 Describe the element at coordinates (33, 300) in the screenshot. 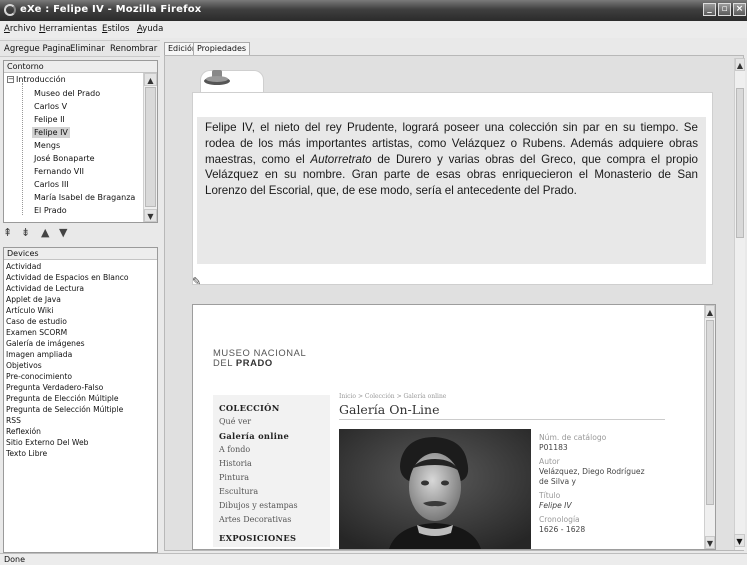

I see `device-item: Applet de Java` at that location.